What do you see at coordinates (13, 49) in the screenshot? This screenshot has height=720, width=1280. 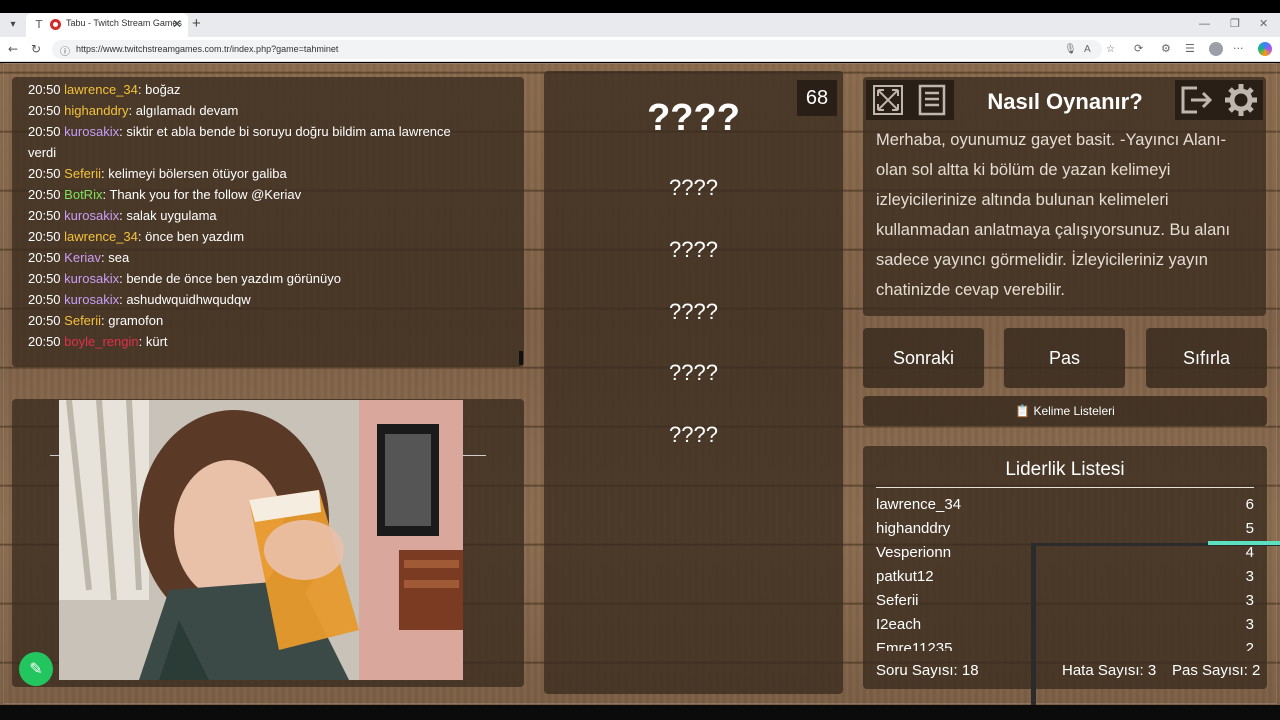 I see `back-icon: ←` at bounding box center [13, 49].